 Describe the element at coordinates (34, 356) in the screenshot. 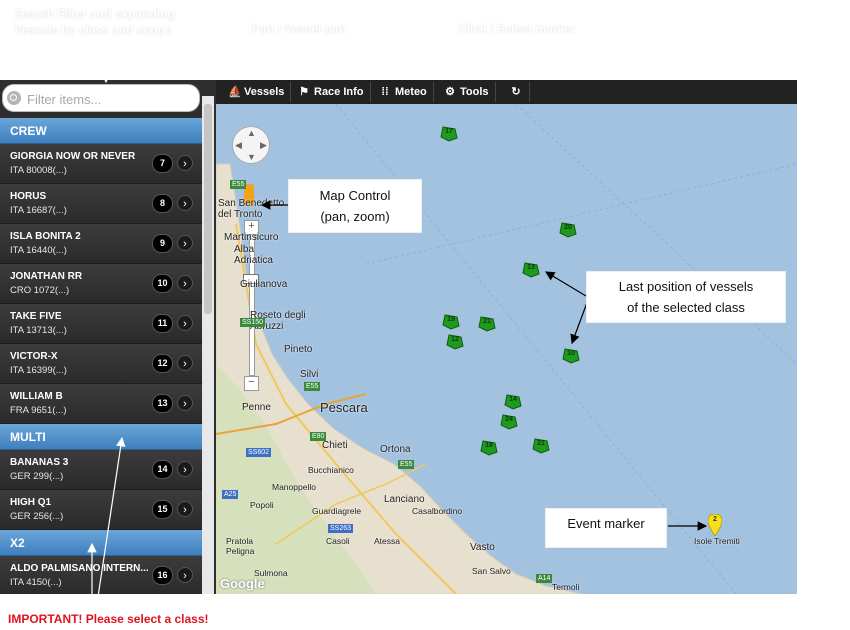

I see `vessel-name: VICTOR-X` at that location.